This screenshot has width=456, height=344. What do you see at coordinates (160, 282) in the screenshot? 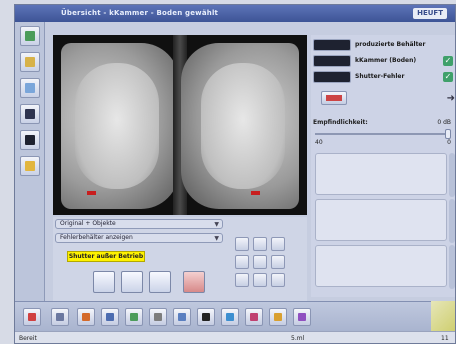
I see `bottle-detail-icon` at bounding box center [160, 282].